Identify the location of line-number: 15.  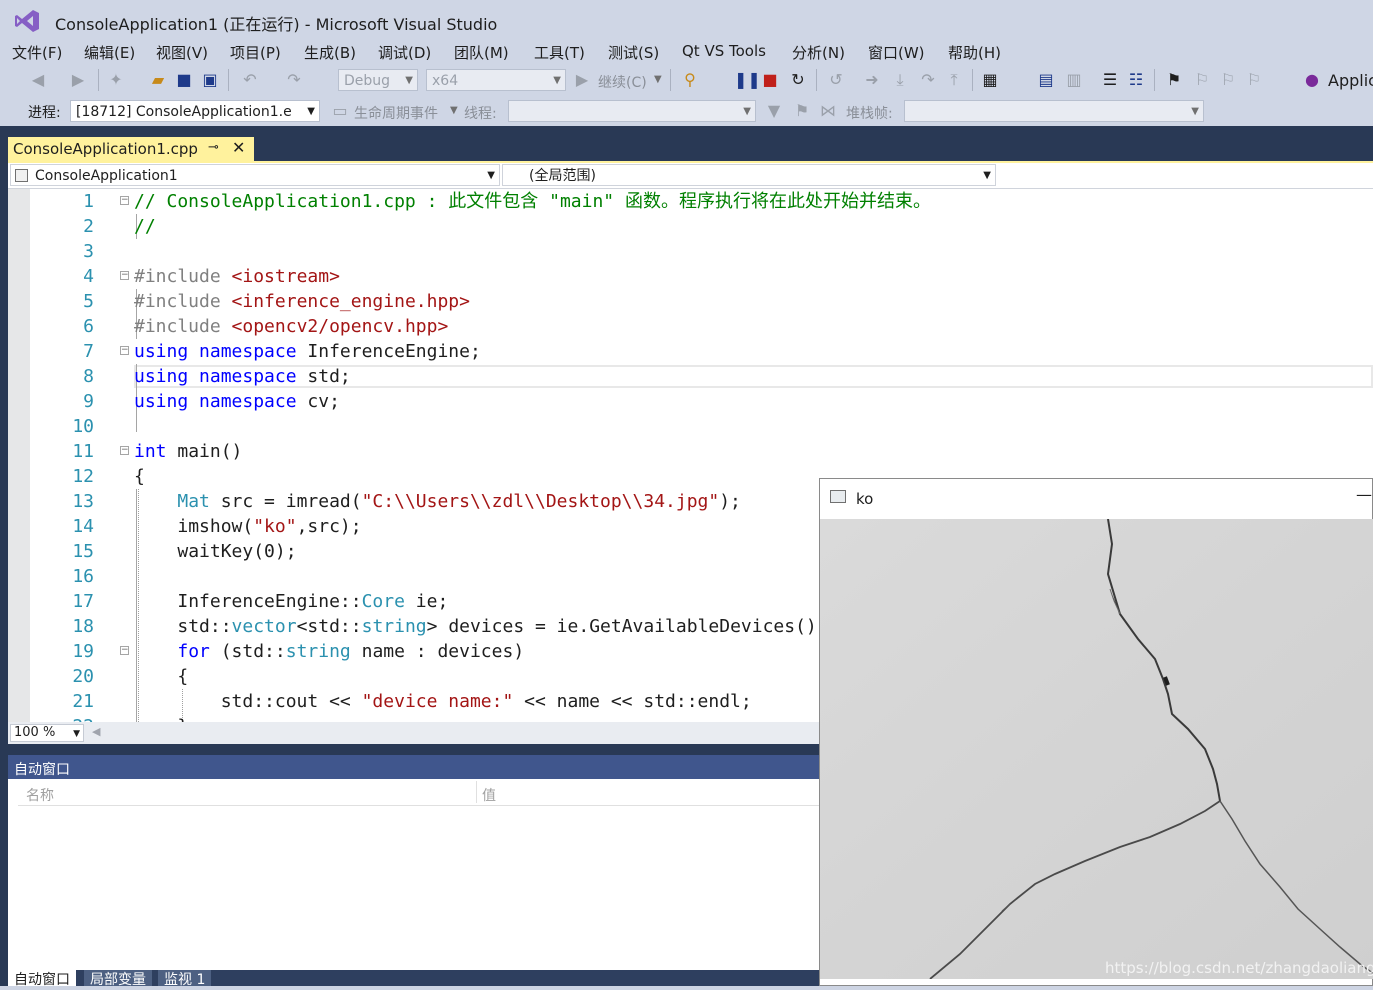
(83, 551).